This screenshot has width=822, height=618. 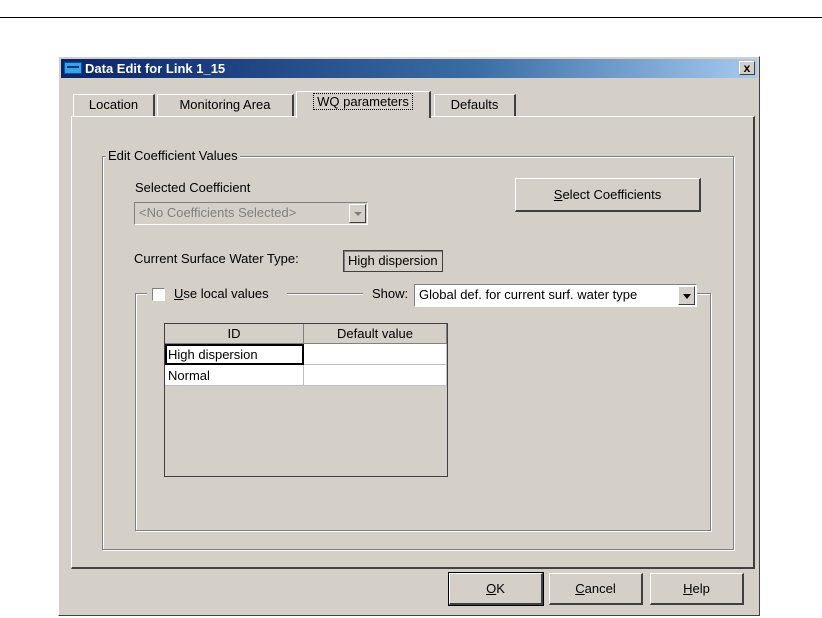 I want to click on surface-type-value: High dispersion, so click(x=393, y=261).